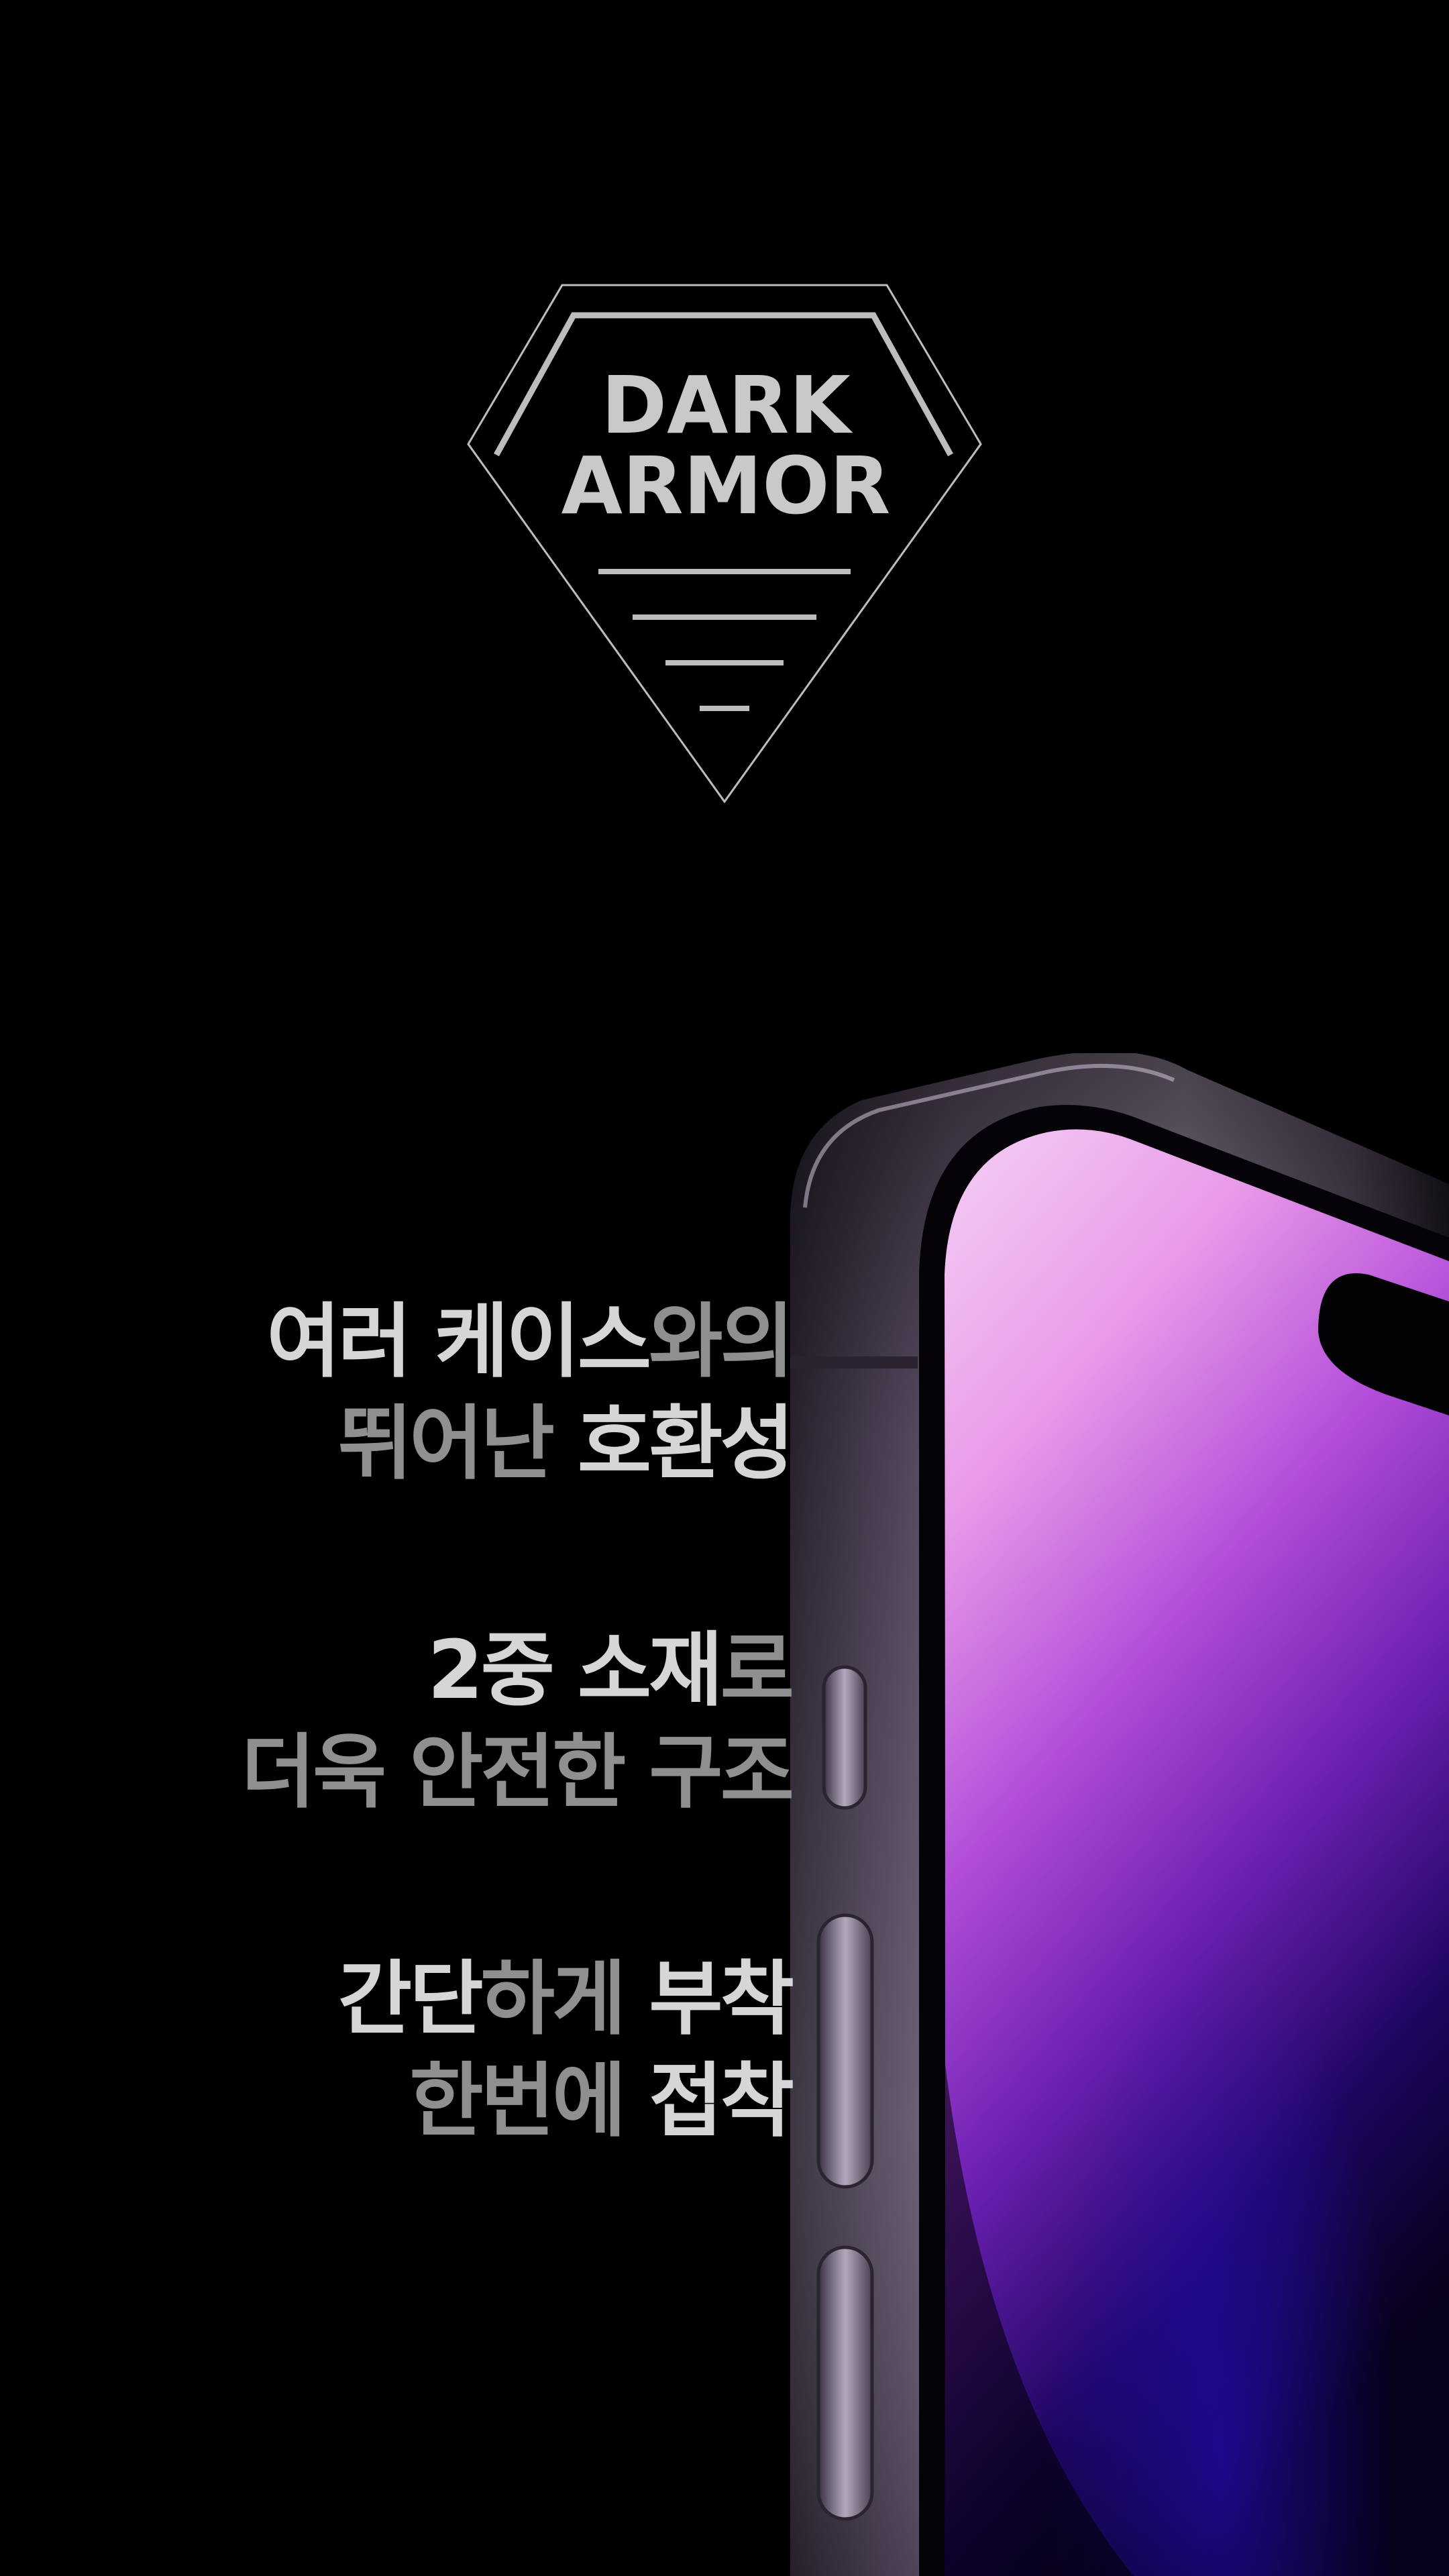 Image resolution: width=1449 pixels, height=2576 pixels. I want to click on feature-compatibility-line1: 여러 케이스와의, so click(530, 1342).